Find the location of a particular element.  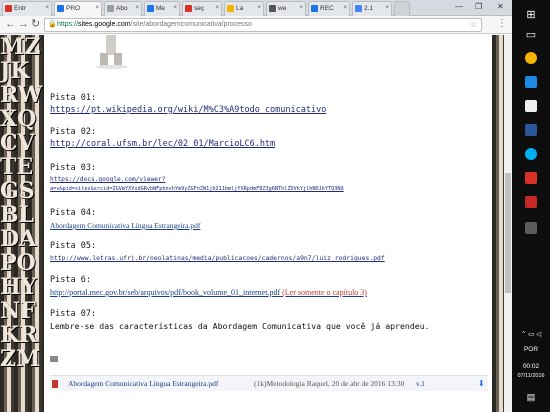

bookmark-star-icon: ☆ is located at coordinates (473, 25).